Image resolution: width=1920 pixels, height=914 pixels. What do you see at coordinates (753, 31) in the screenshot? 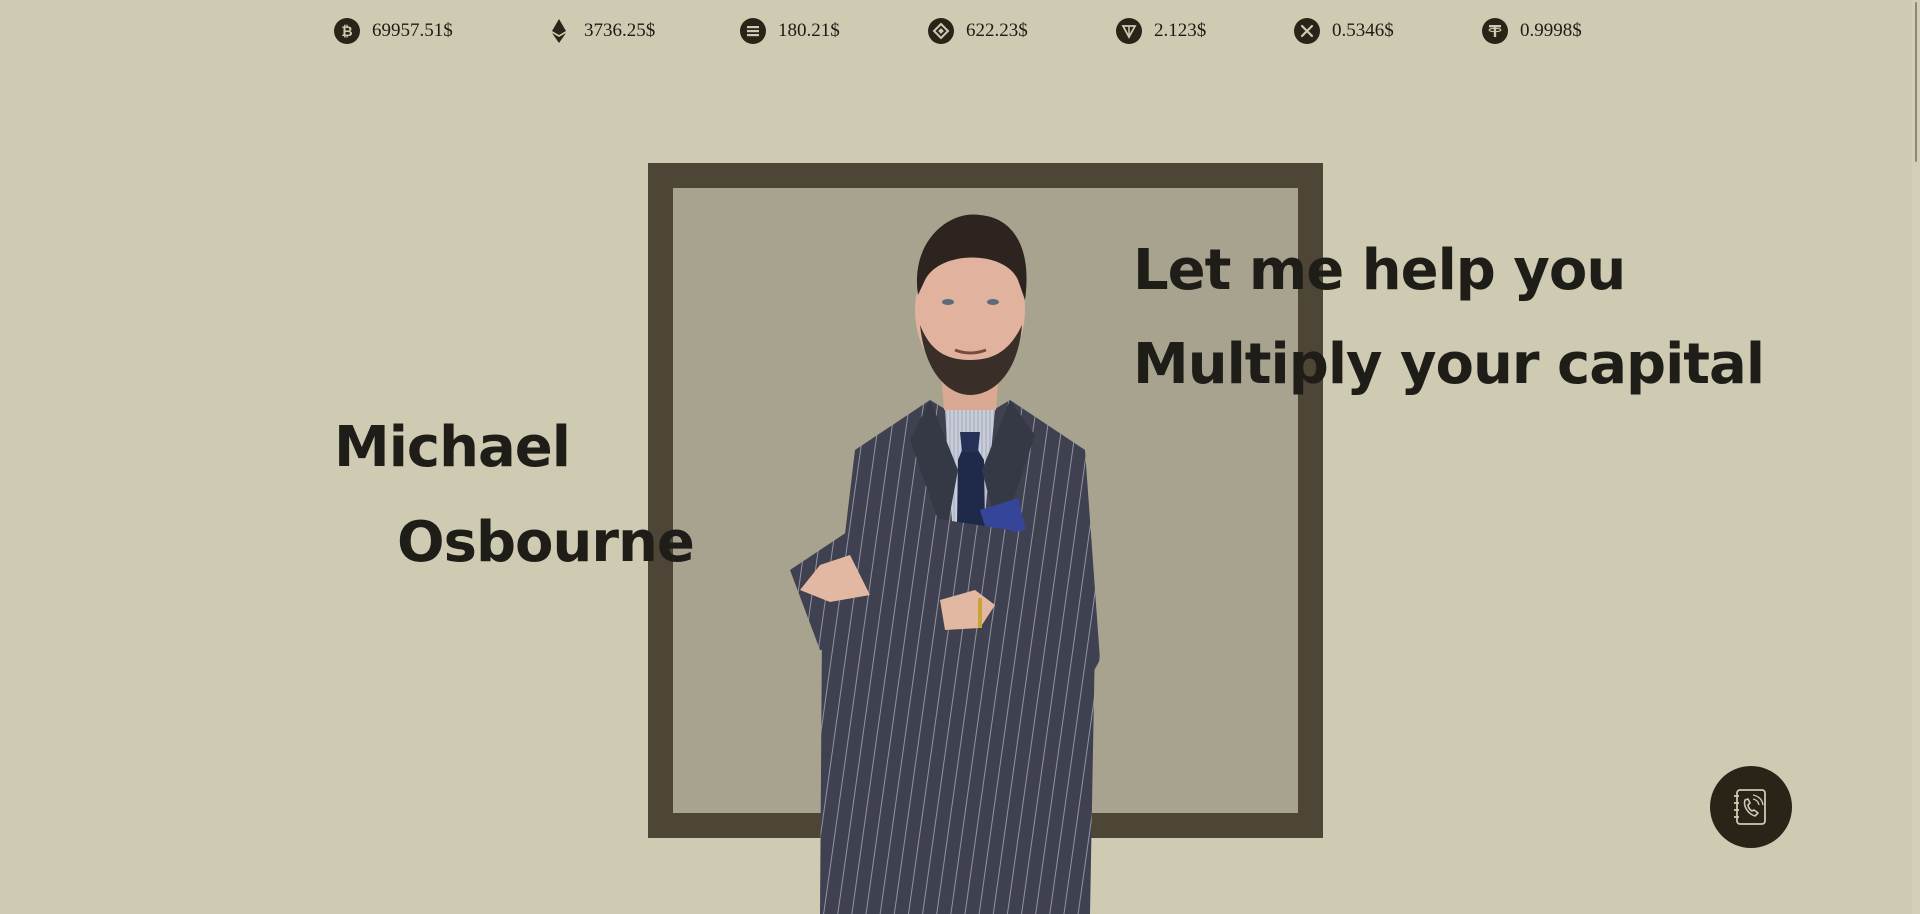
I see `solana-icon` at bounding box center [753, 31].